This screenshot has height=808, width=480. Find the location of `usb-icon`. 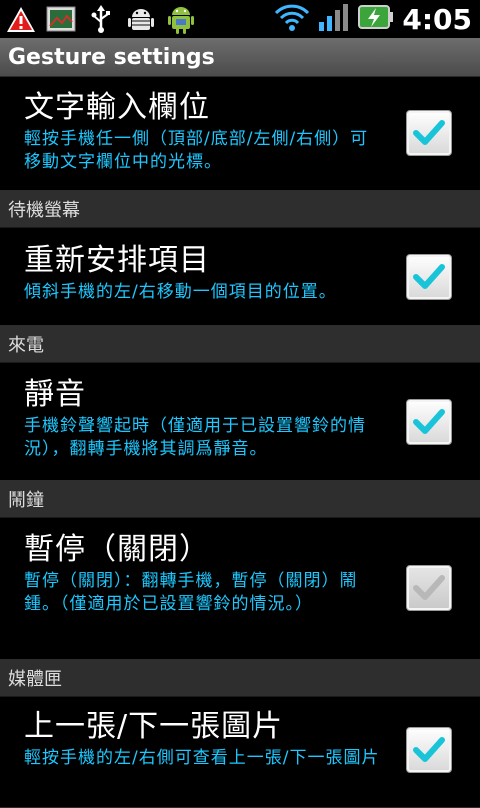

usb-icon is located at coordinates (101, 19).